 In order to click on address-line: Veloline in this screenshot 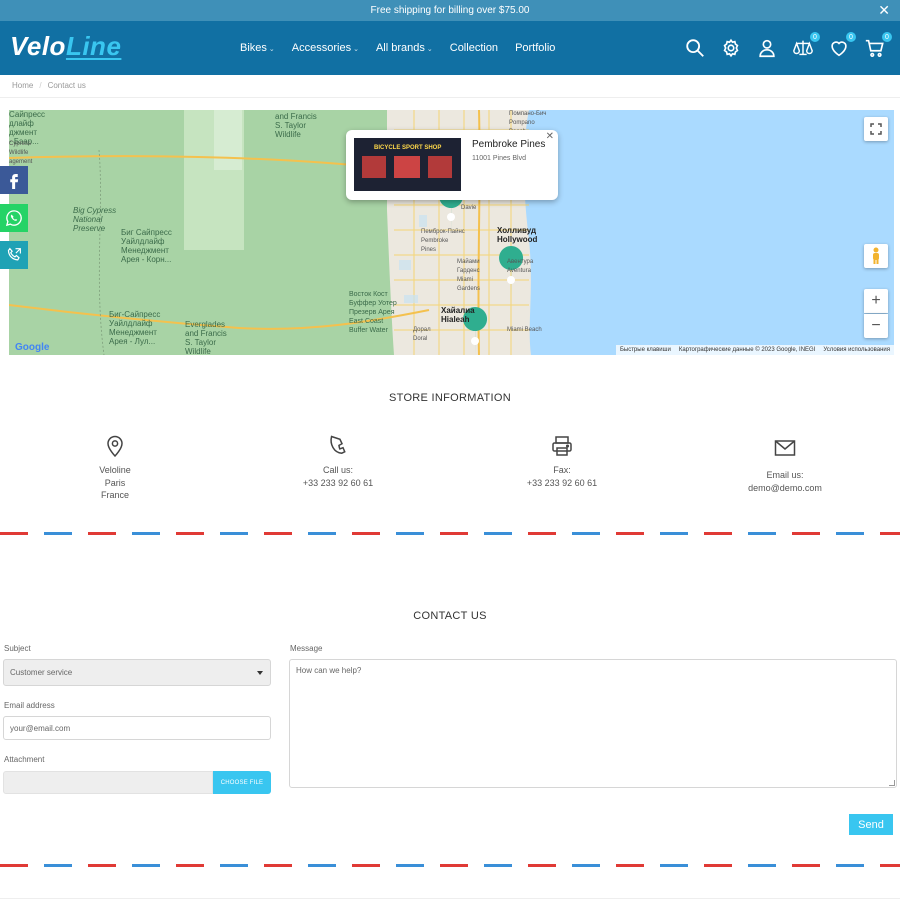, I will do `click(115, 470)`.